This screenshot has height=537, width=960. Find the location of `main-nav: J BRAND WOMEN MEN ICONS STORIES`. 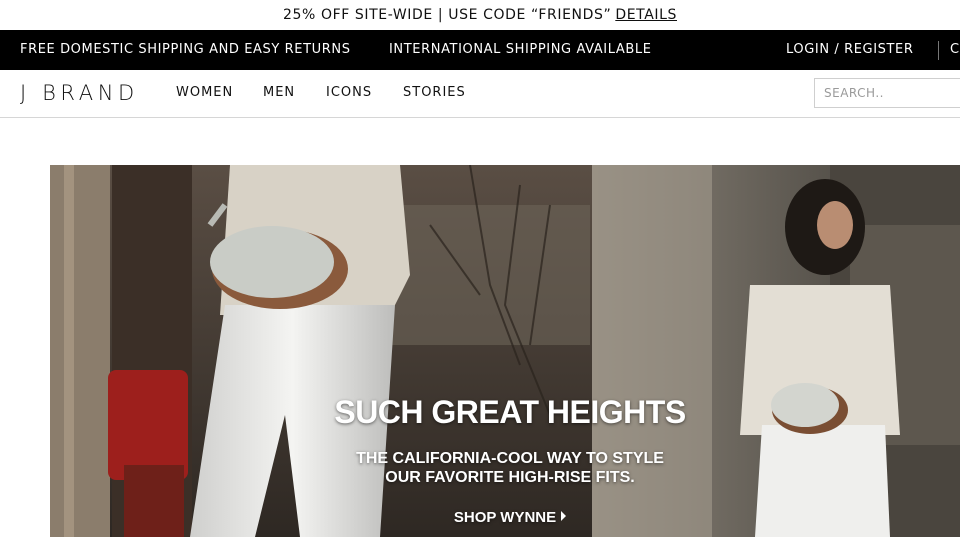

main-nav: J BRAND WOMEN MEN ICONS STORIES is located at coordinates (480, 94).